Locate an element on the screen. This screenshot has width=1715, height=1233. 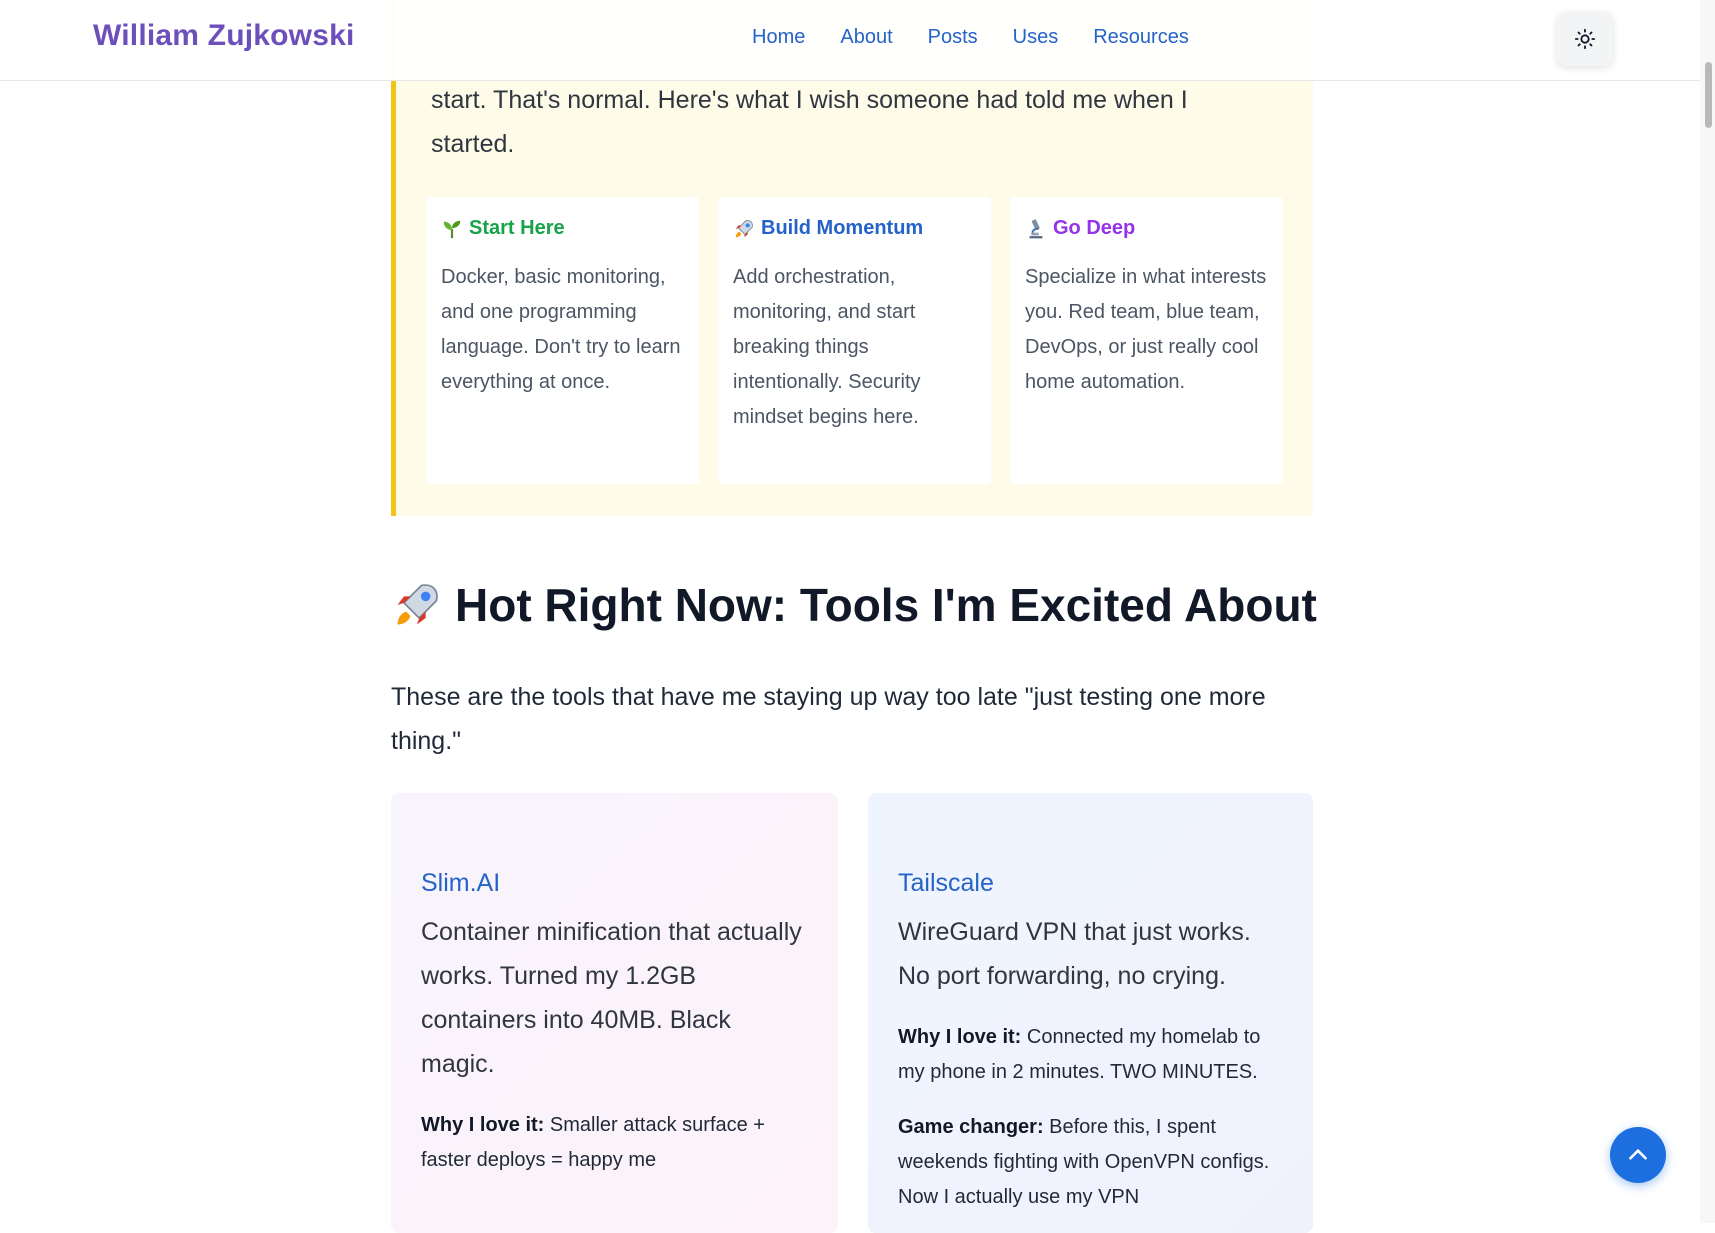
nav-resources: Resources is located at coordinates (1141, 37).